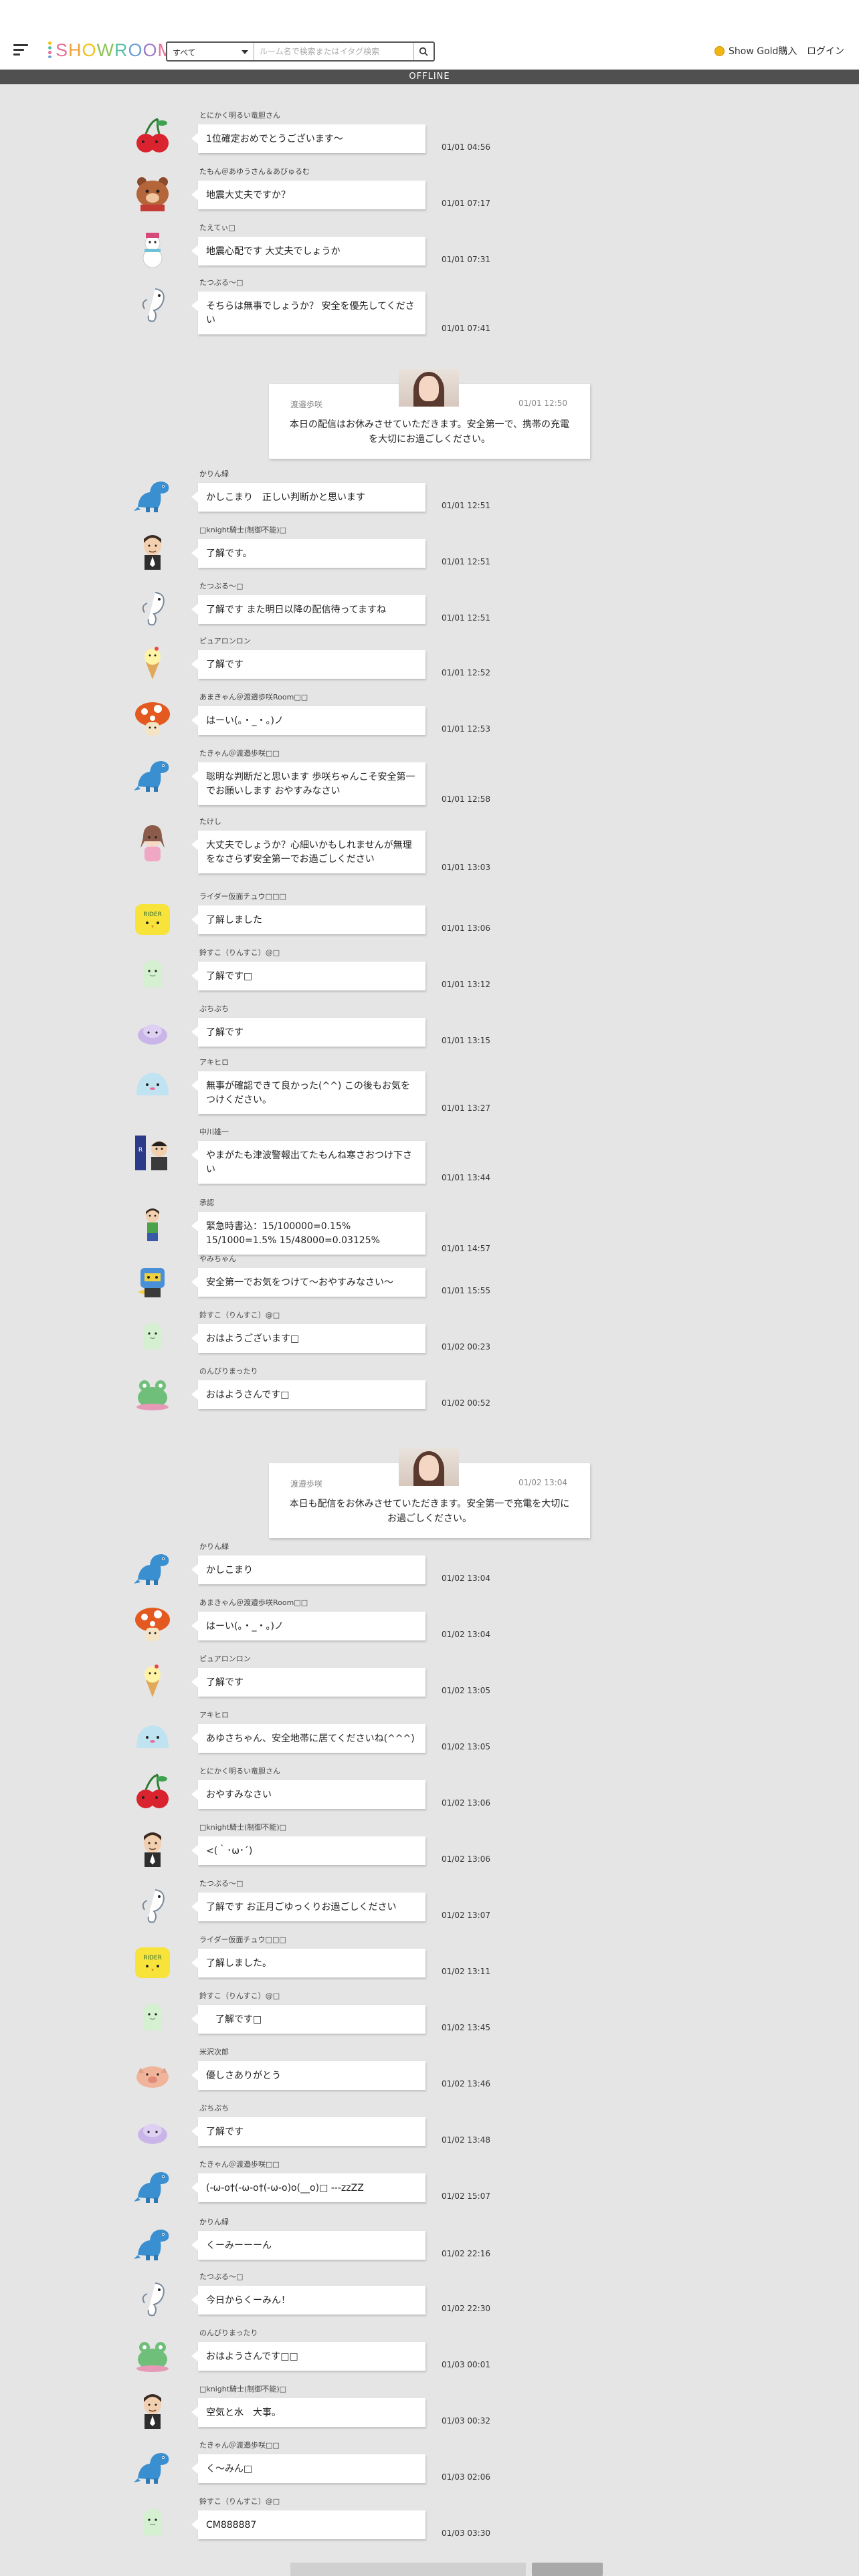  Describe the element at coordinates (308, 251) in the screenshot. I see `comment-bubble: 地震心配です 大丈夫でしょうか` at that location.